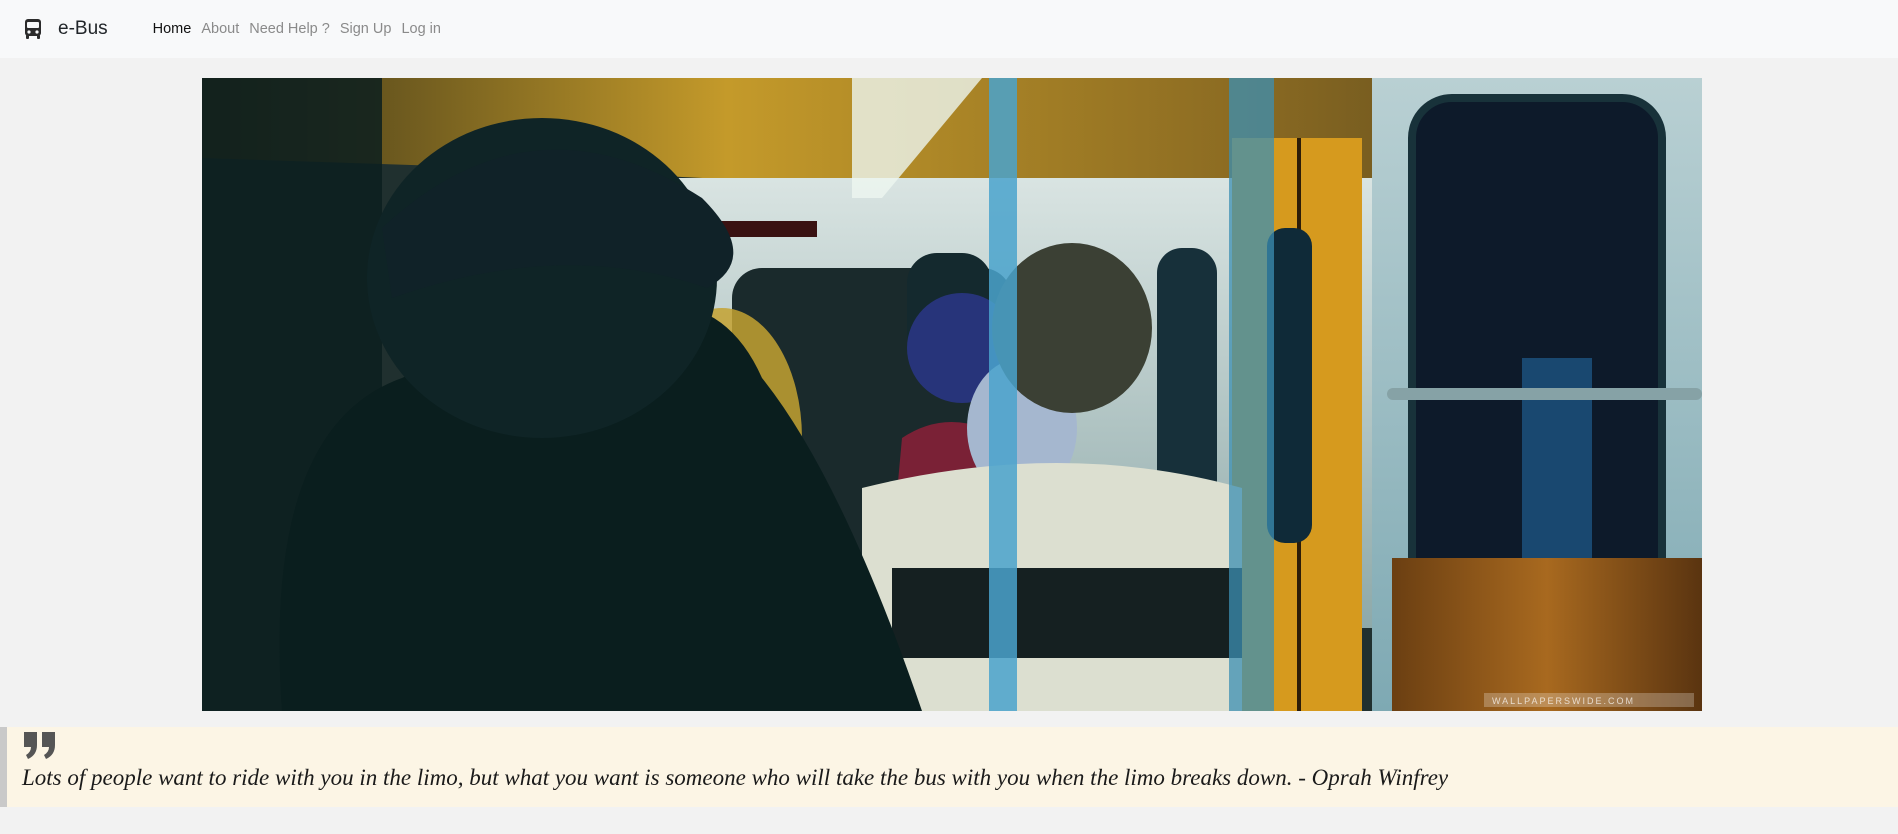 The width and height of the screenshot is (1898, 834). What do you see at coordinates (33, 29) in the screenshot?
I see `bus-icon` at bounding box center [33, 29].